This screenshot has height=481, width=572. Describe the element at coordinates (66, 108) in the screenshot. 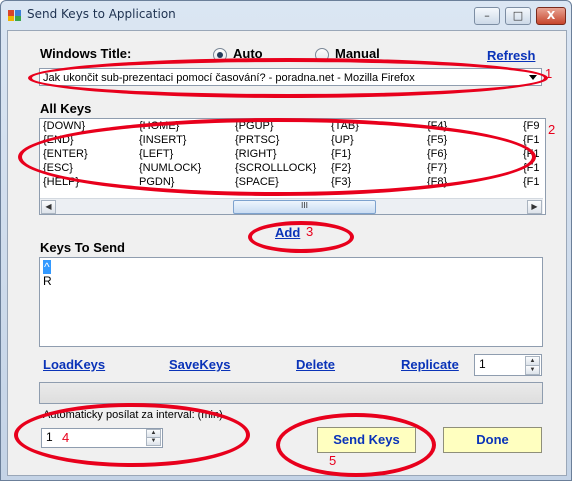

I see `all-keys-label: All Keys` at that location.